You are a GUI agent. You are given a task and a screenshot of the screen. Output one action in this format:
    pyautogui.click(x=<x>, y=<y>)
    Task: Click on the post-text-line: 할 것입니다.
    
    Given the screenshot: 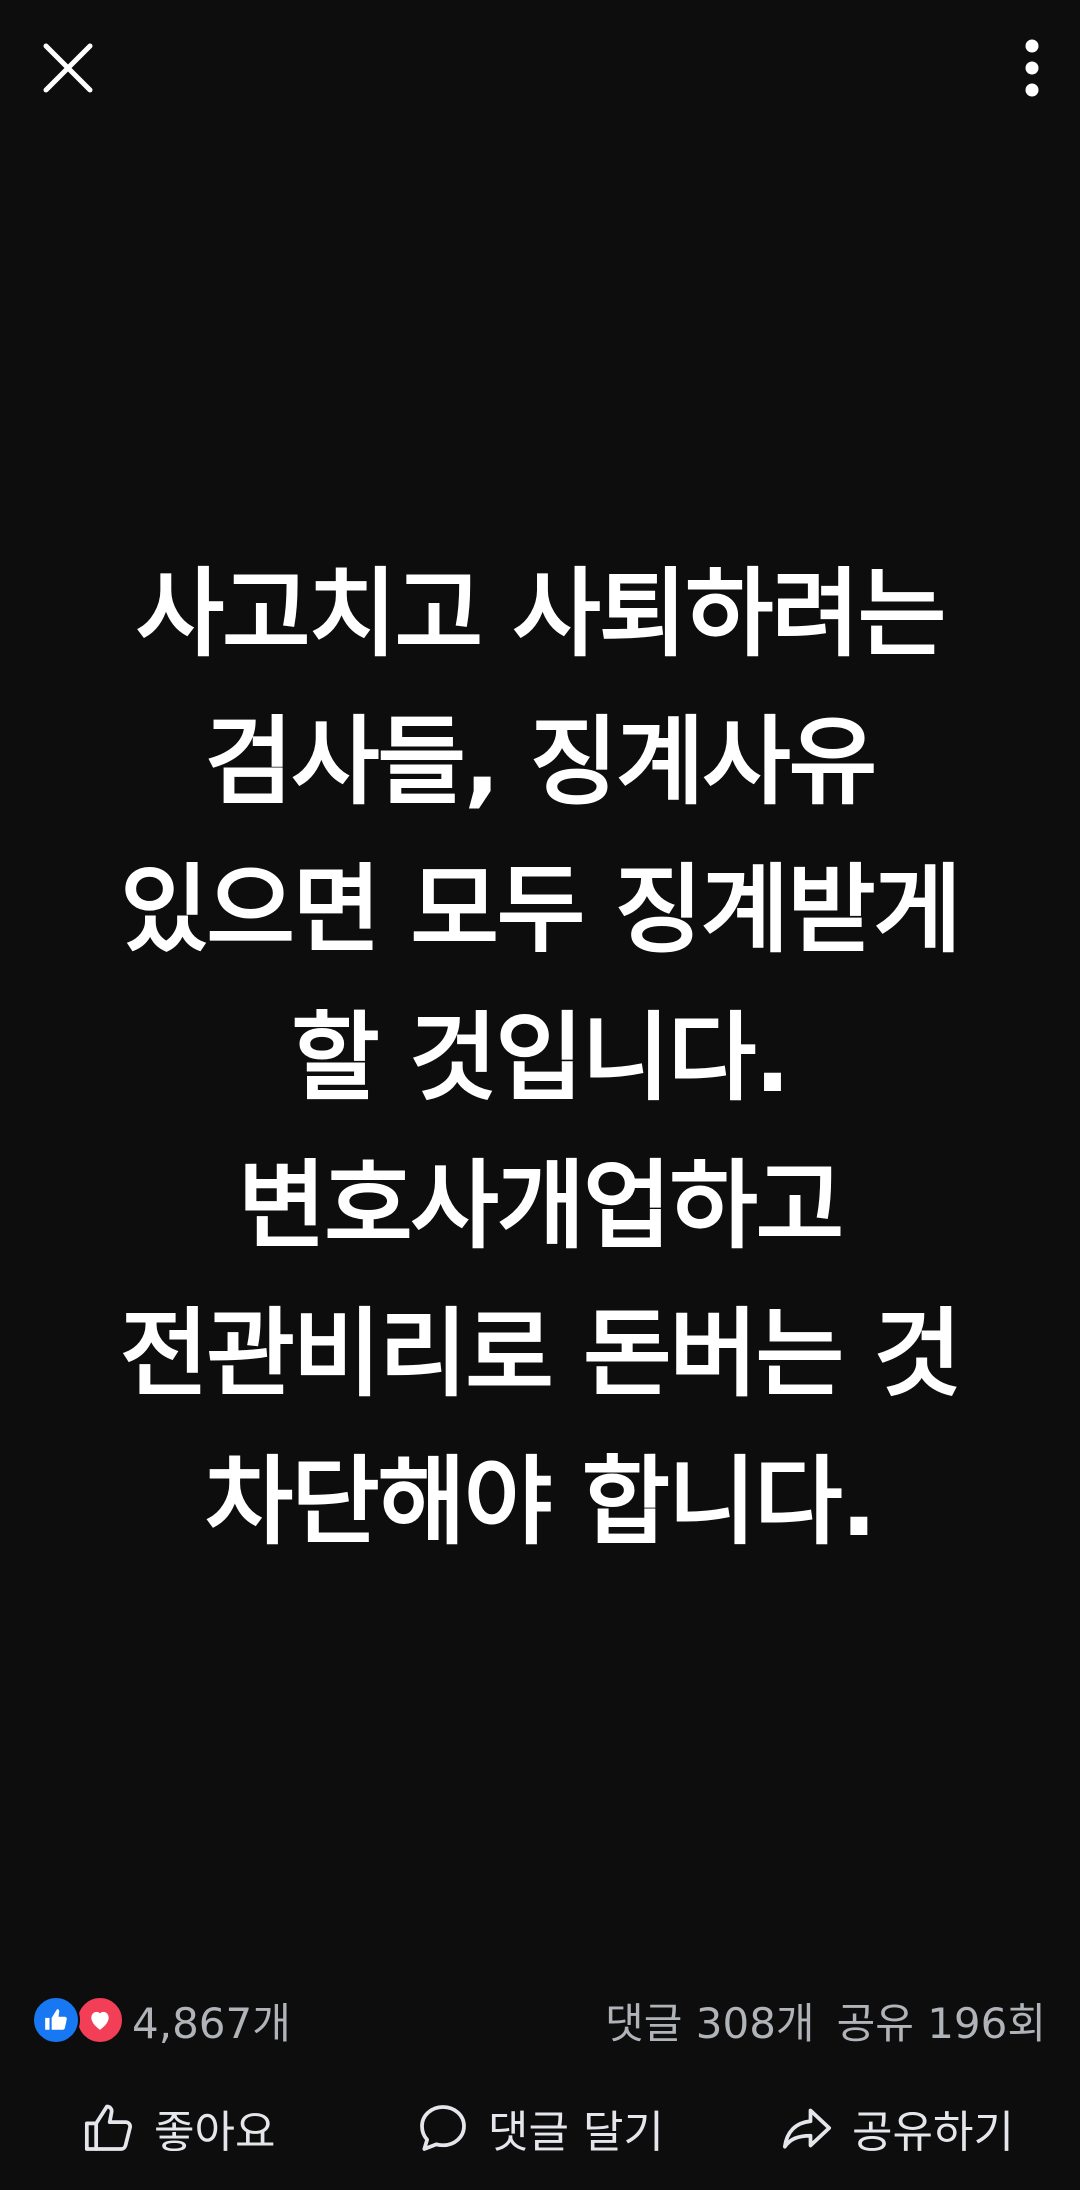 What is the action you would take?
    pyautogui.click(x=541, y=1058)
    